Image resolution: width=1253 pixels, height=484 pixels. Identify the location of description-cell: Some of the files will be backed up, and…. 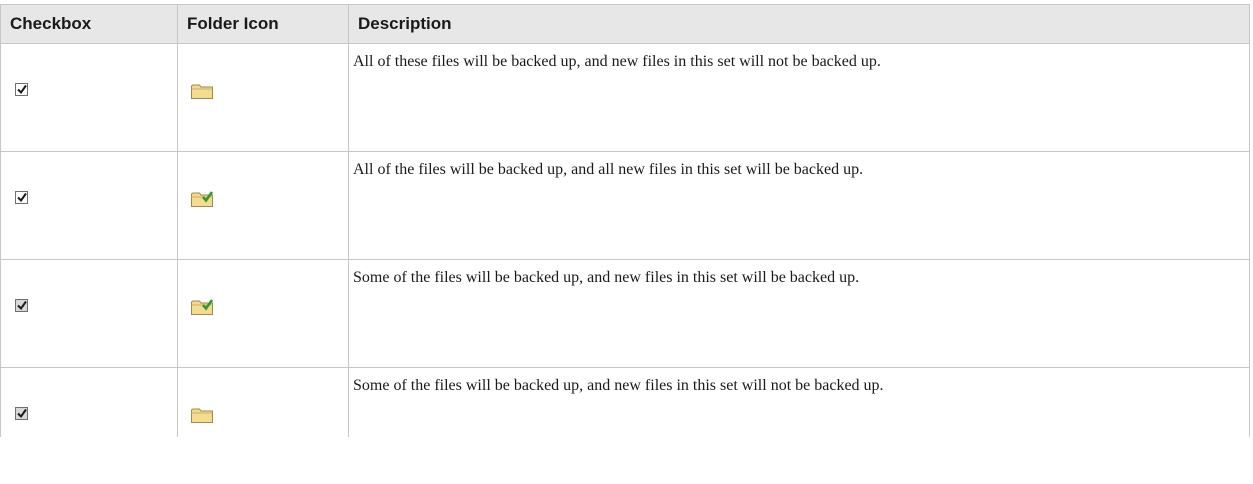
(799, 402).